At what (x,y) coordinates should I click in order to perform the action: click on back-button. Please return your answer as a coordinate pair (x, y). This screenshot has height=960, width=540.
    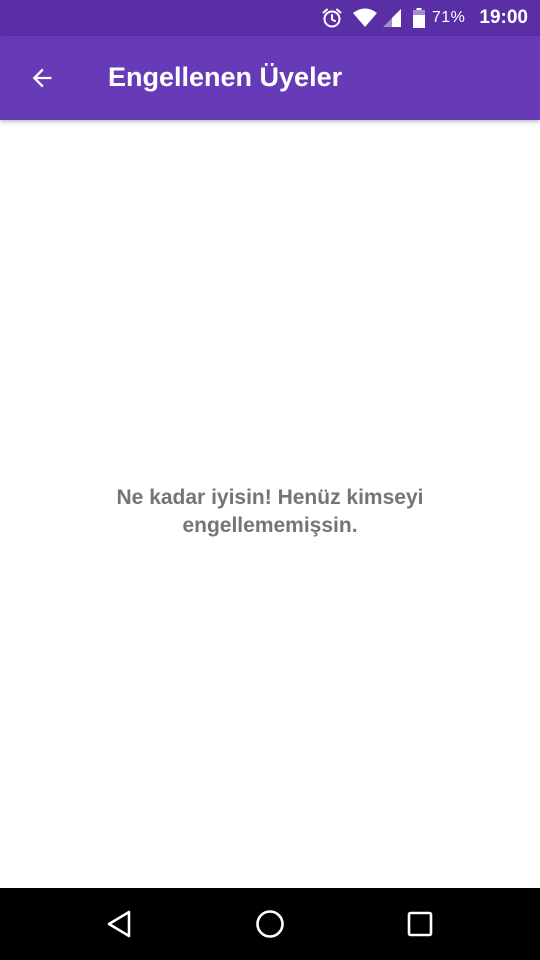
    Looking at the image, I should click on (42, 78).